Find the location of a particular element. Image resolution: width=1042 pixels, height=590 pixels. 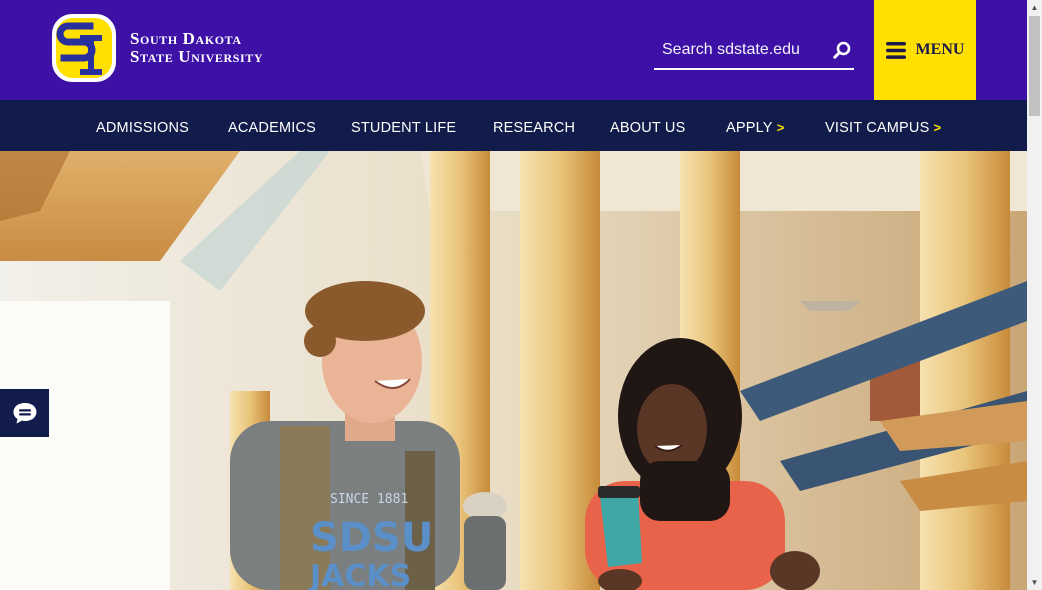

sdsu-logo-mark-icon is located at coordinates (84, 48).